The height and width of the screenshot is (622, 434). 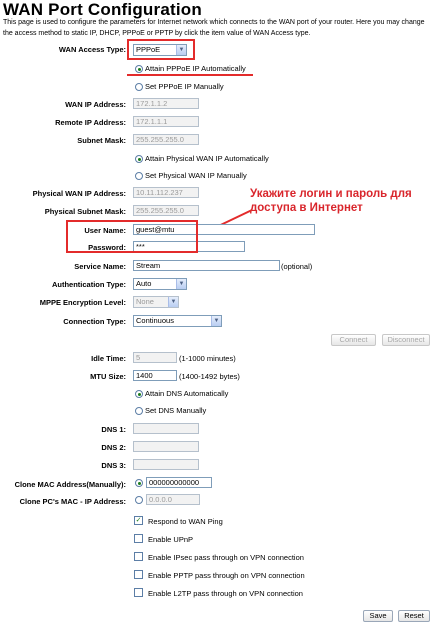 I want to click on pppoe-manual-radio, so click(x=139, y=87).